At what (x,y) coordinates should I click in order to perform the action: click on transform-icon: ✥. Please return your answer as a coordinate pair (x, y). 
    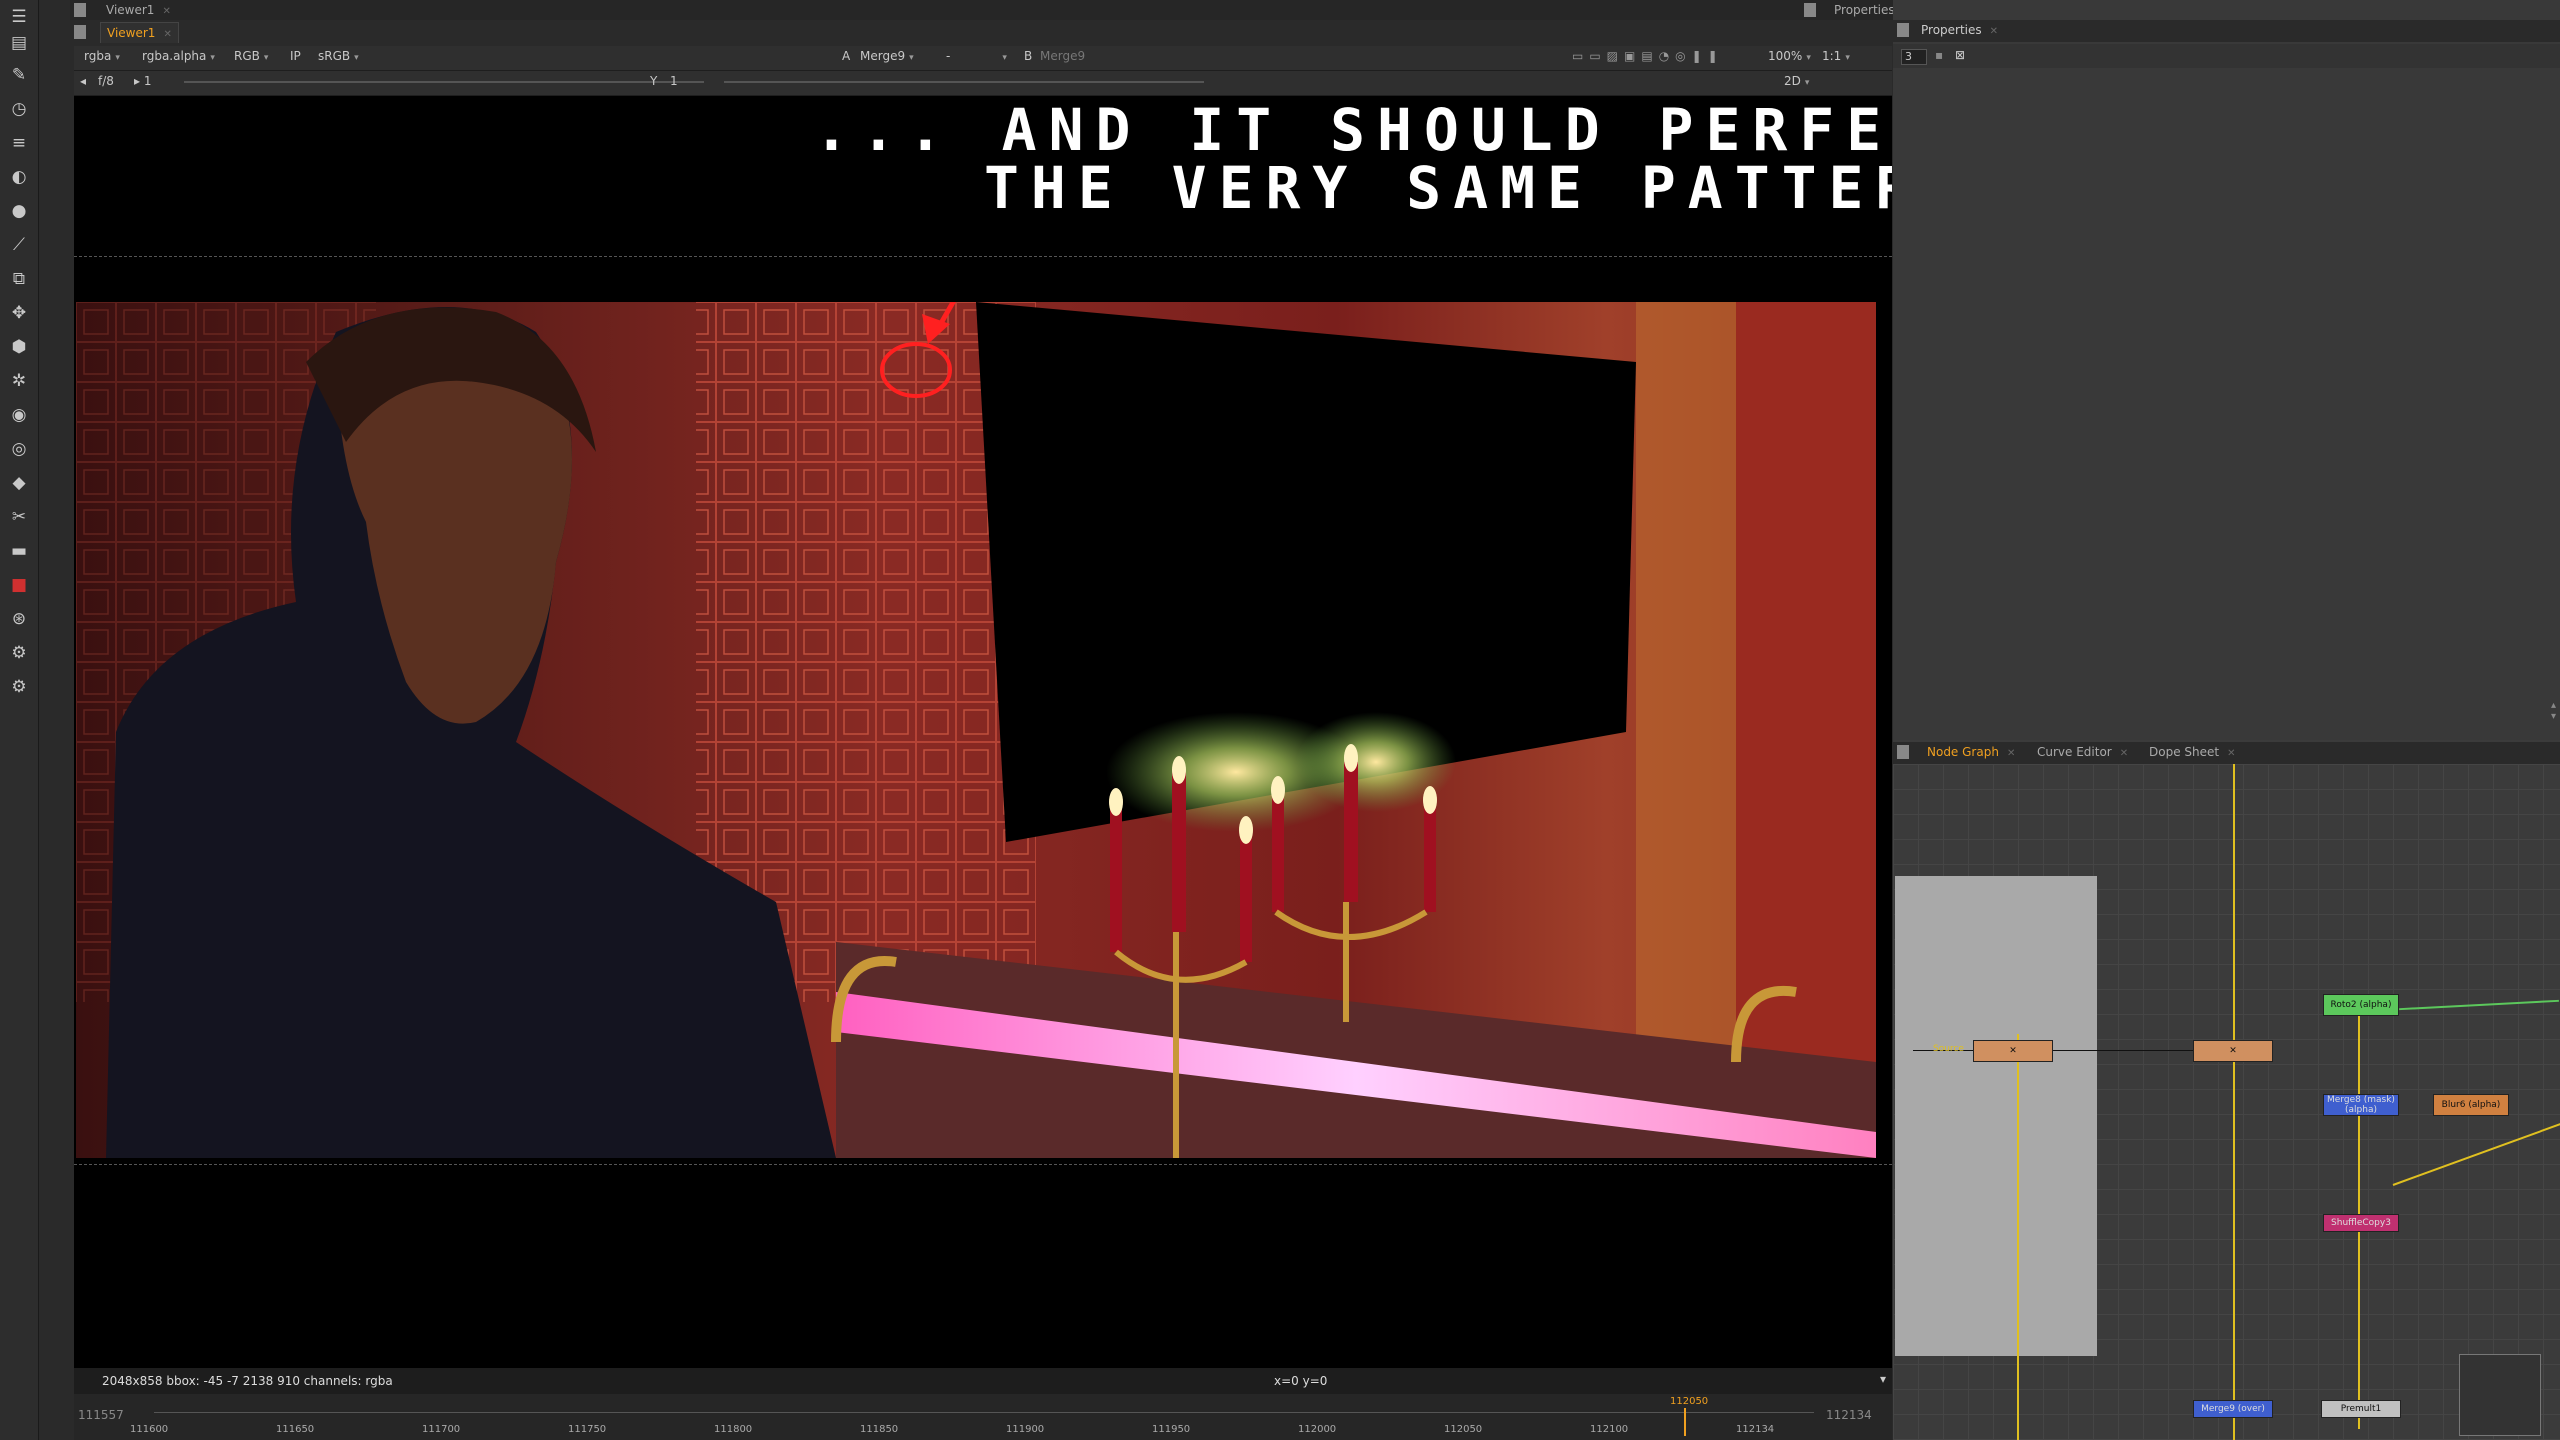
    Looking at the image, I should click on (19, 313).